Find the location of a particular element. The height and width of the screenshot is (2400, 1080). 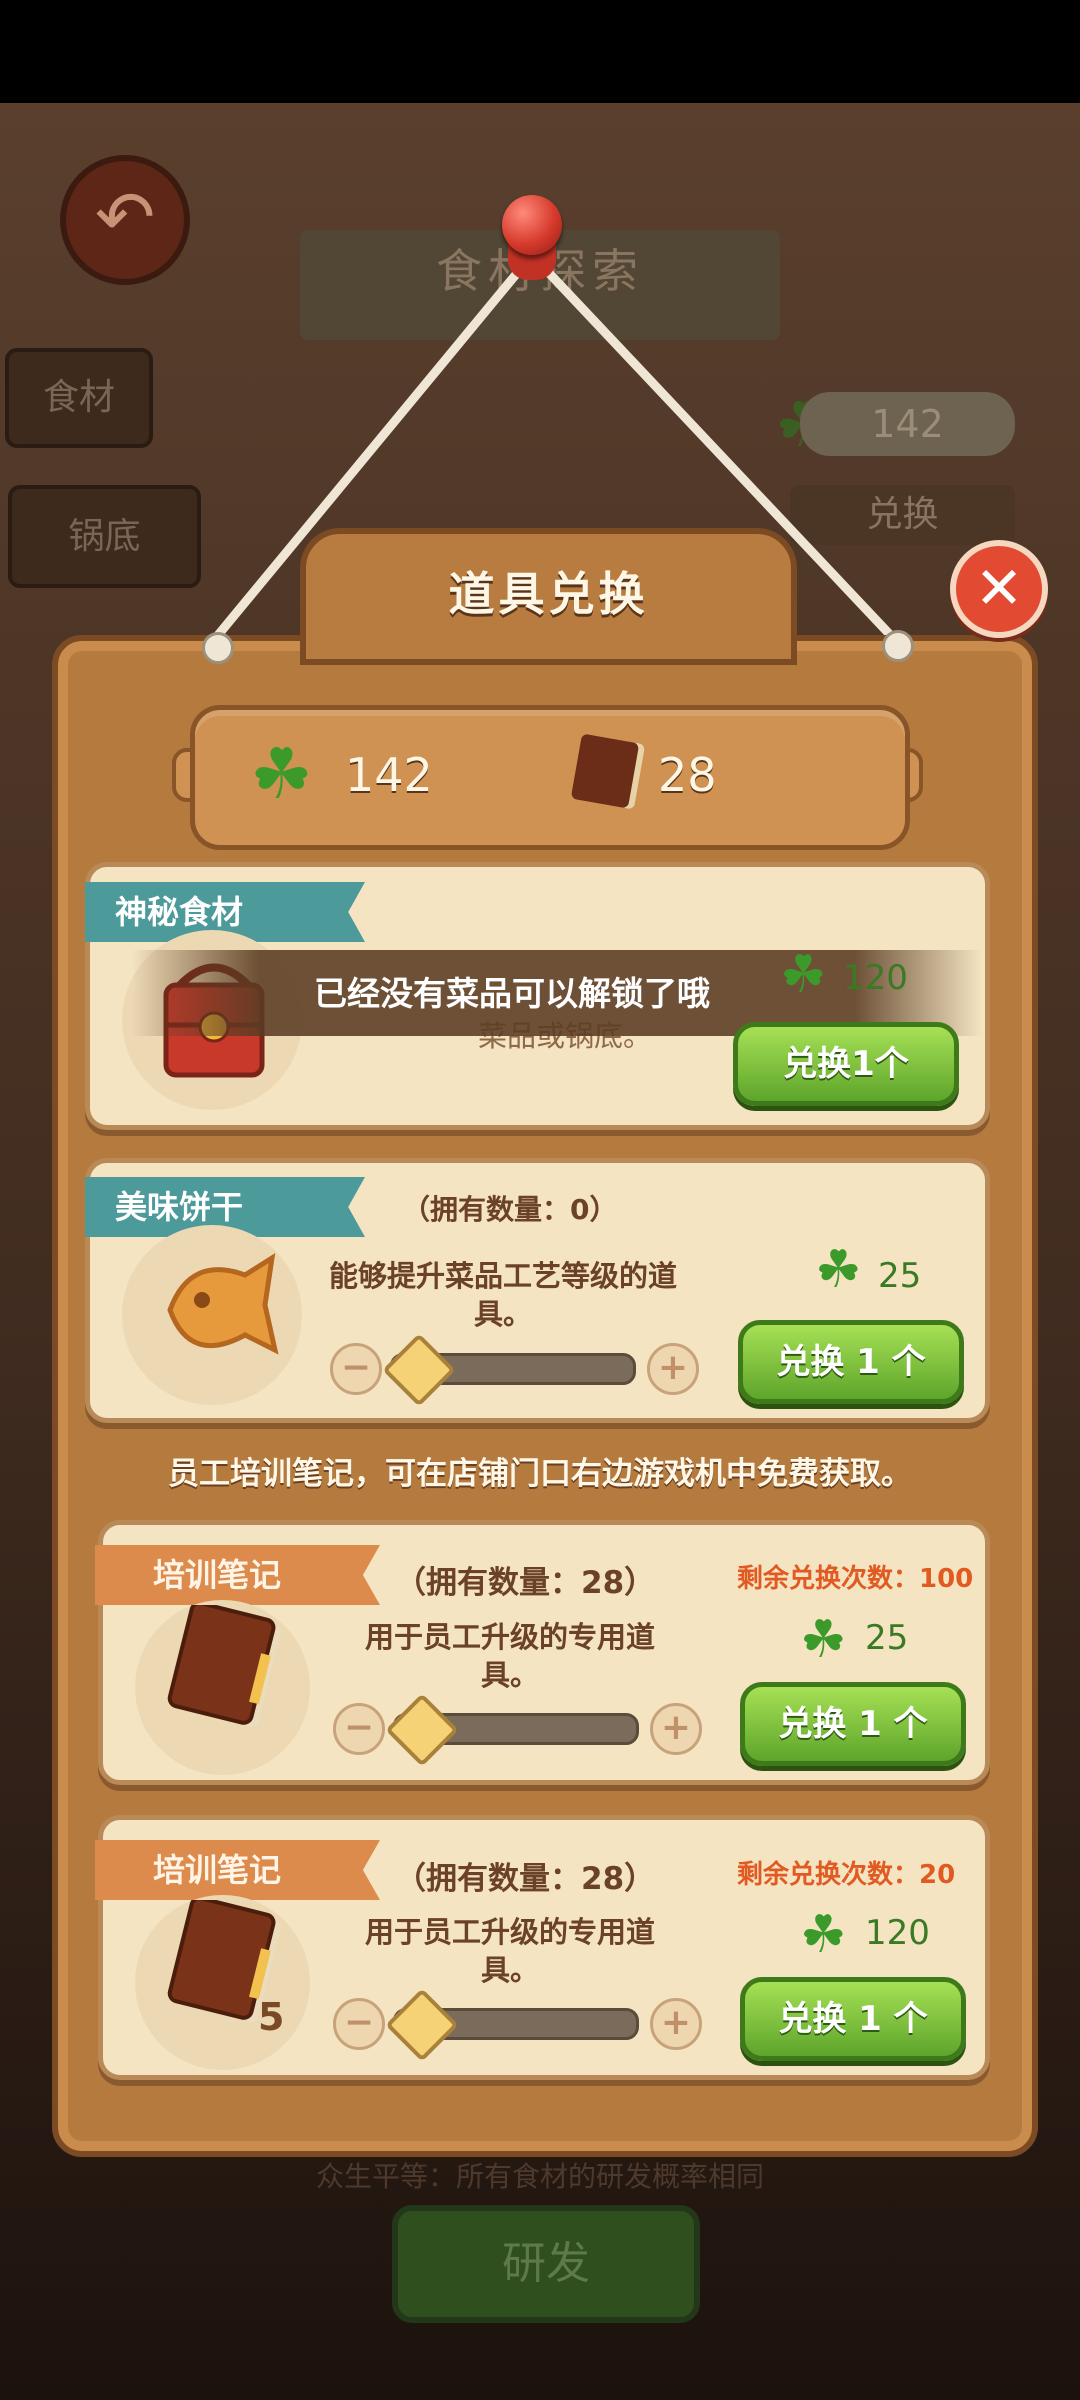

dialog-title: 道具兑换 is located at coordinates (548, 594).